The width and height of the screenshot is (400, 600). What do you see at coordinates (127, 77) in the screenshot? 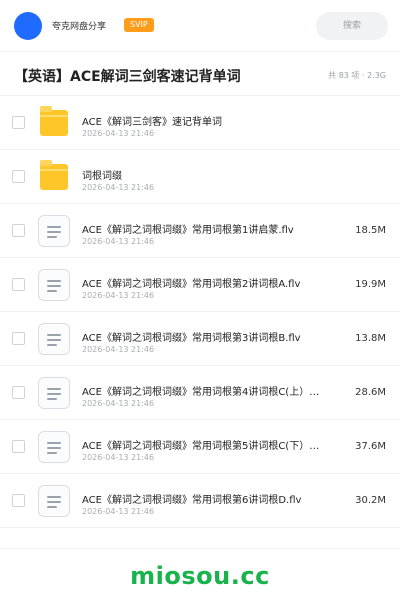
I see `folder-title: 【英语】ACE解词三剑客速记背单词` at bounding box center [127, 77].